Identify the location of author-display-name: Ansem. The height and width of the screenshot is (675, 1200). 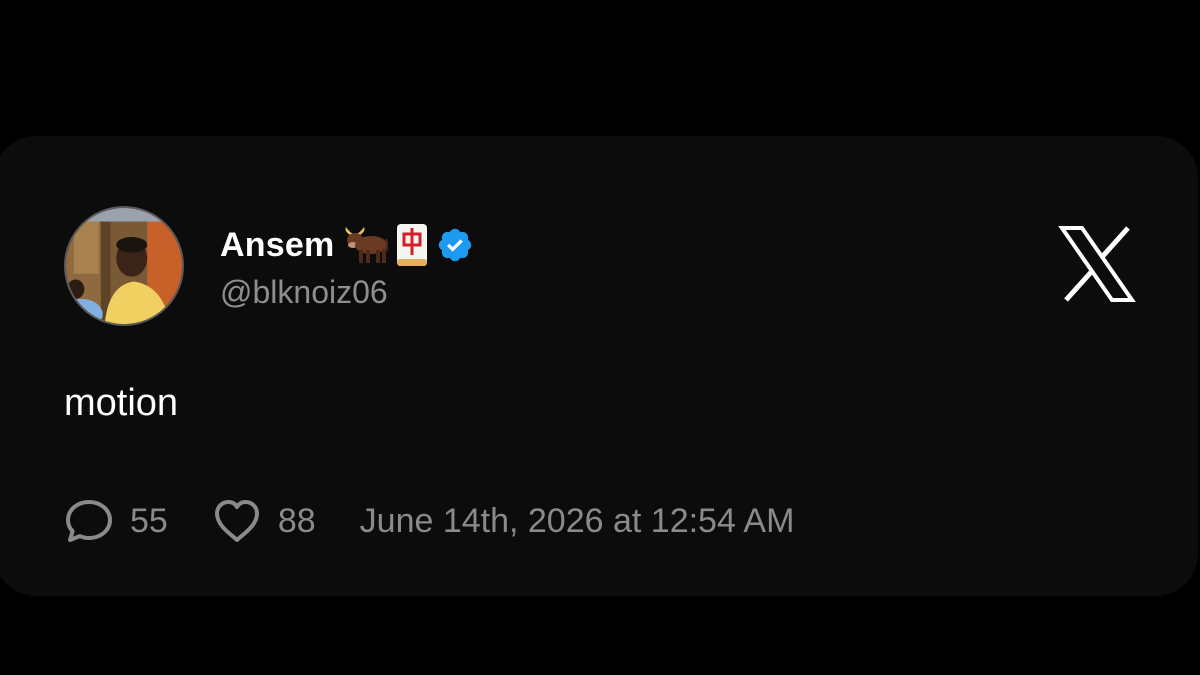
(277, 245).